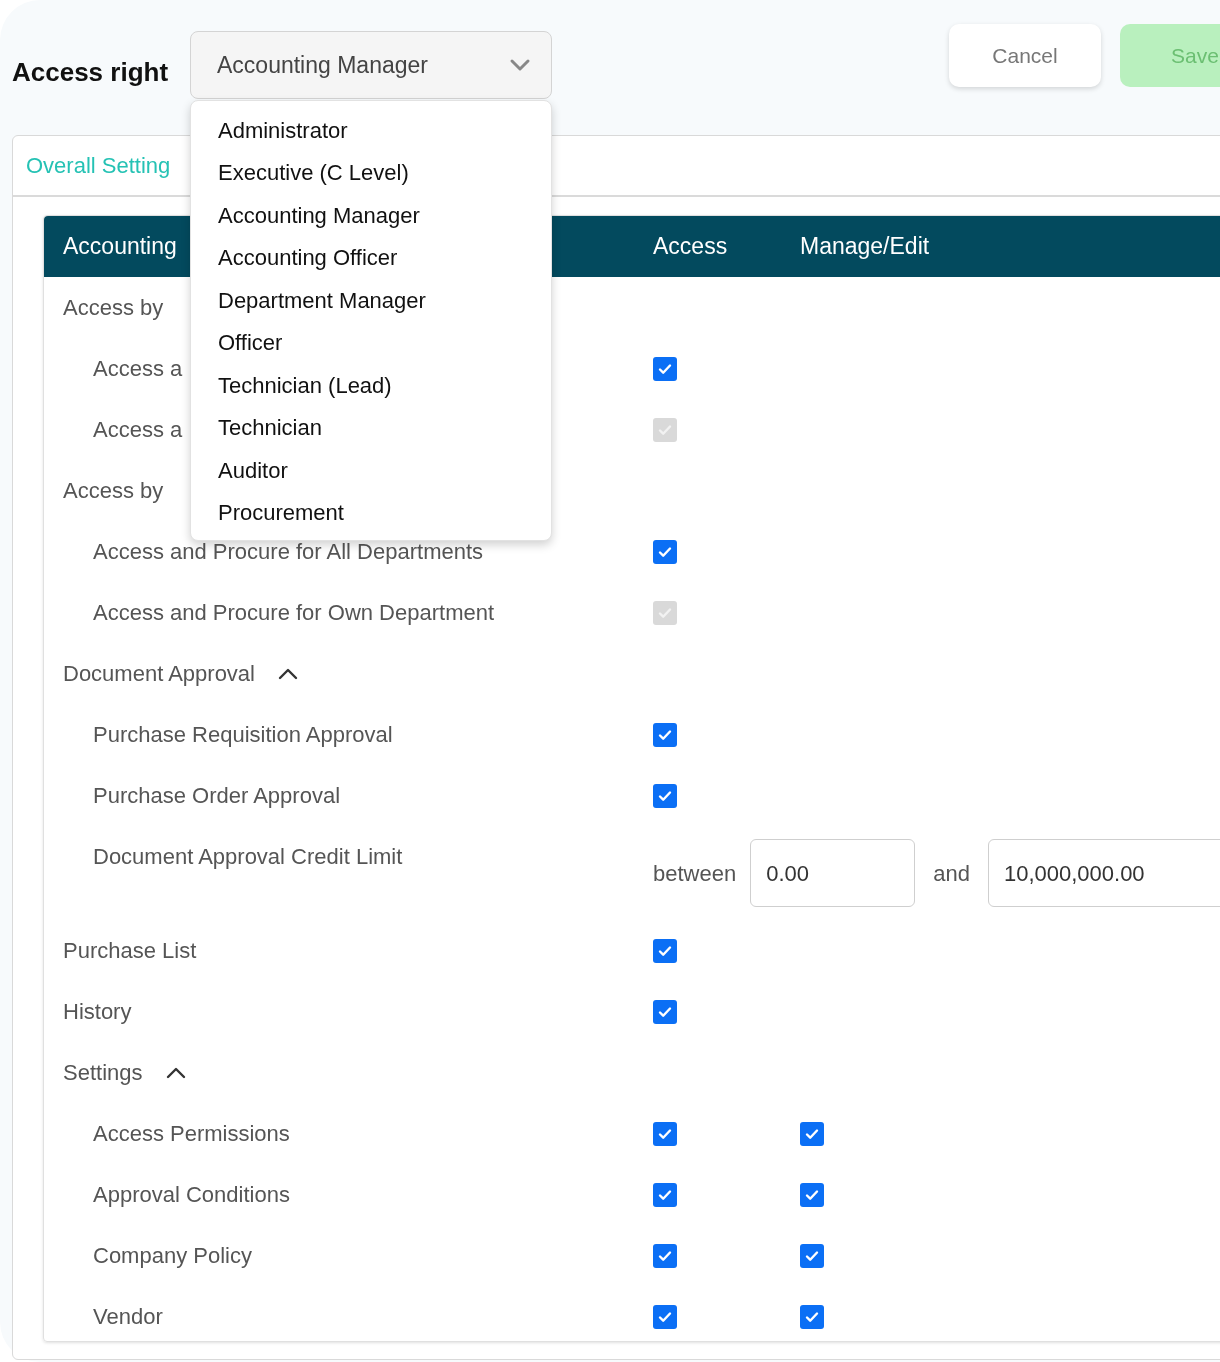 This screenshot has height=1362, width=1220. Describe the element at coordinates (172, 1256) in the screenshot. I see `row-label: Company Policy` at that location.